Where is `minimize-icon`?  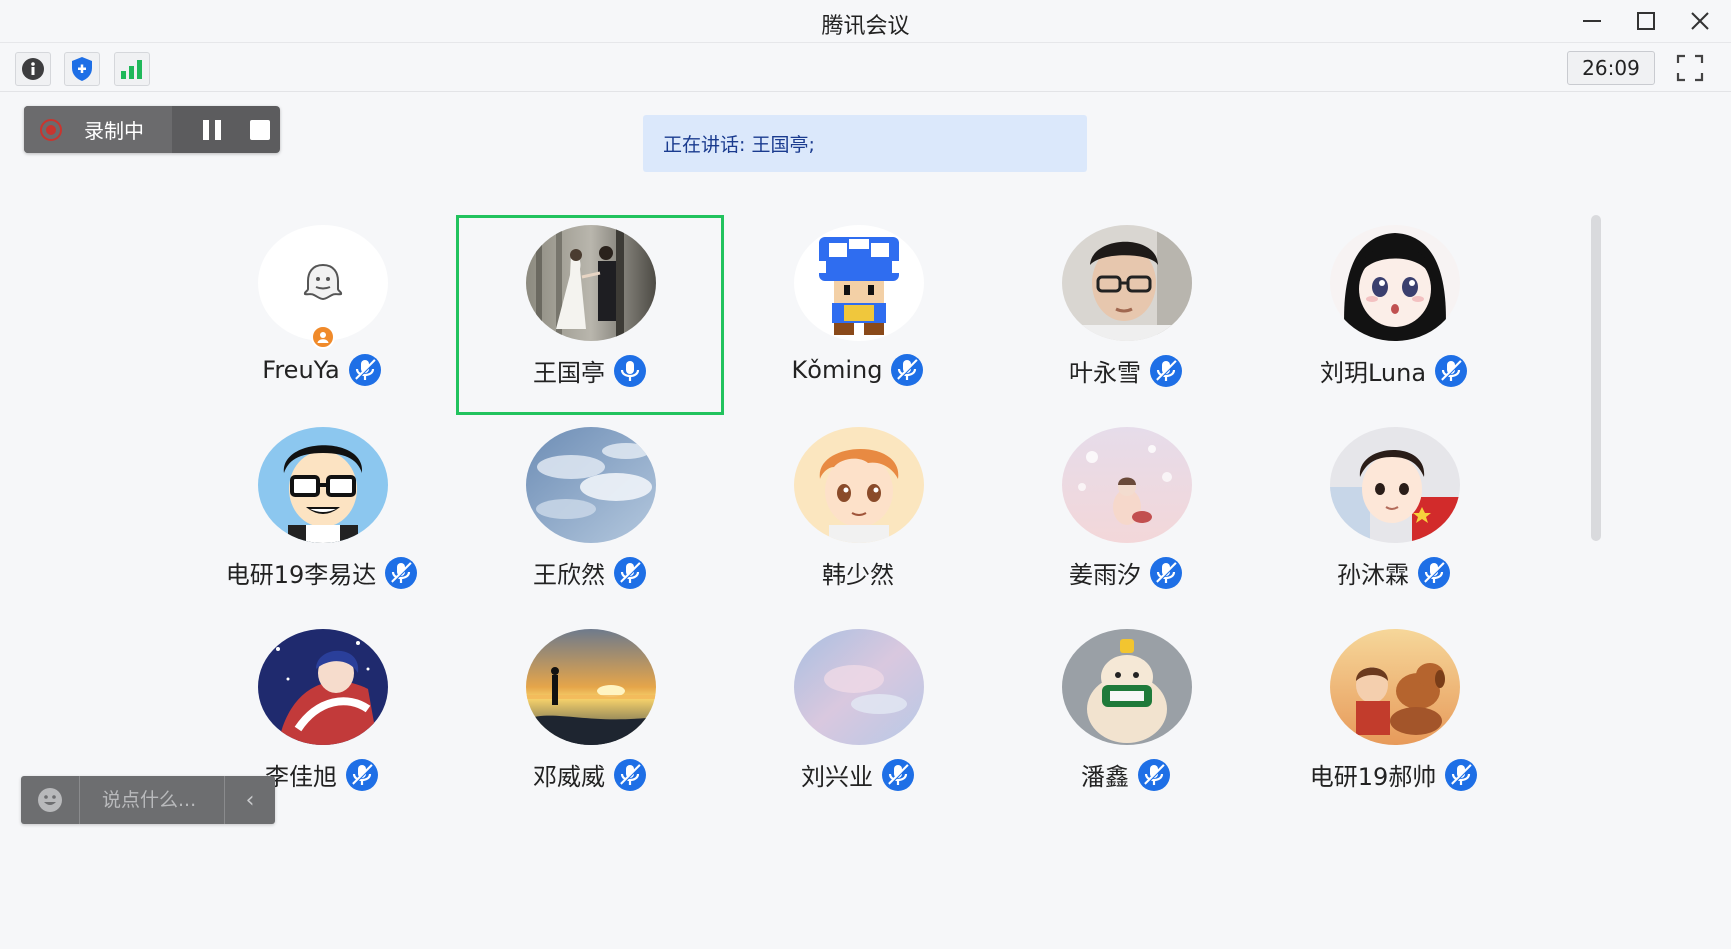
minimize-icon is located at coordinates (1592, 21).